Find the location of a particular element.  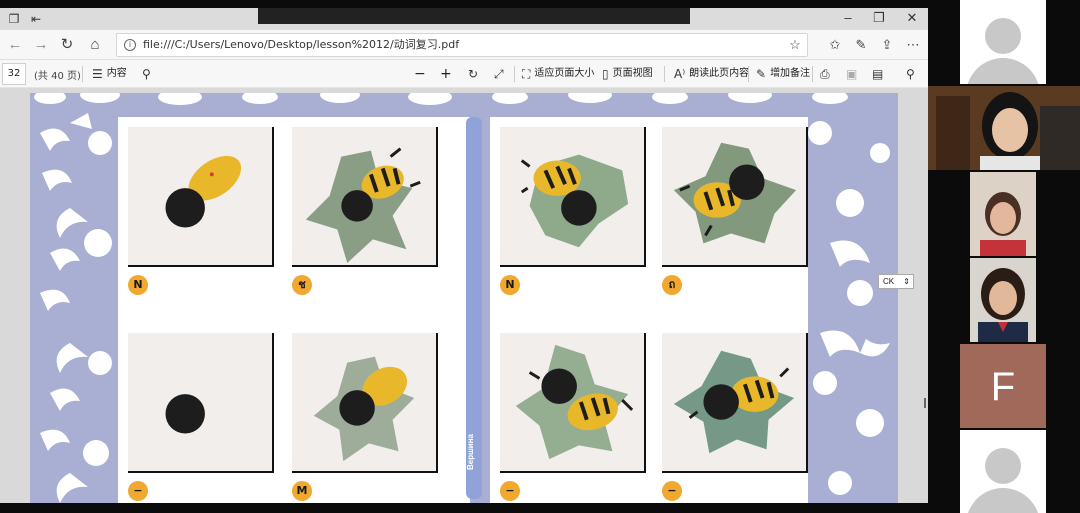

forward-arrow-icon: → is located at coordinates (41, 45).